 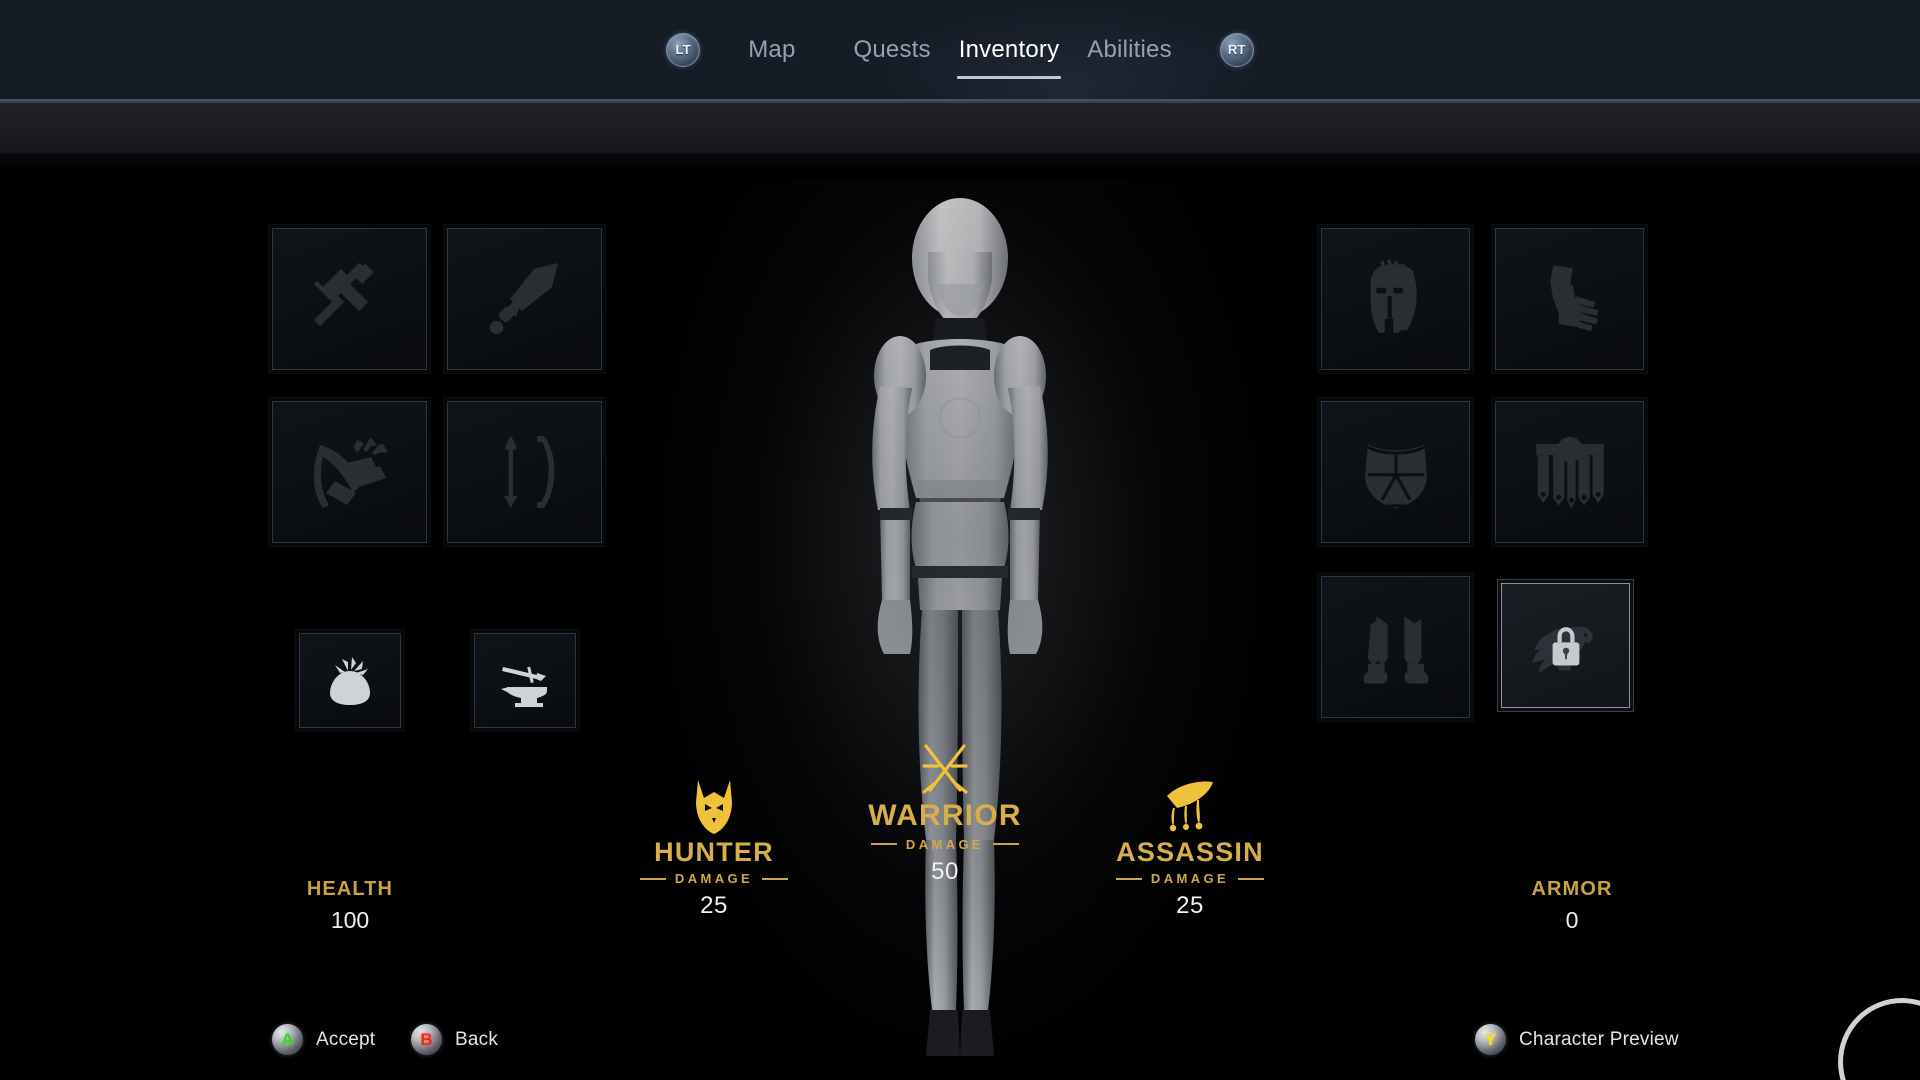 What do you see at coordinates (1572, 920) in the screenshot?
I see `stat-armor-value: 0` at bounding box center [1572, 920].